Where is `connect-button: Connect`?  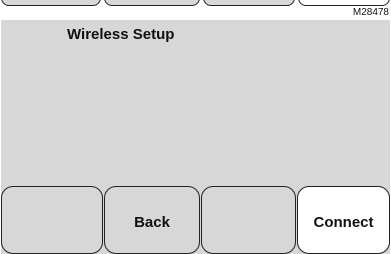
connect-button: Connect is located at coordinates (343, 220).